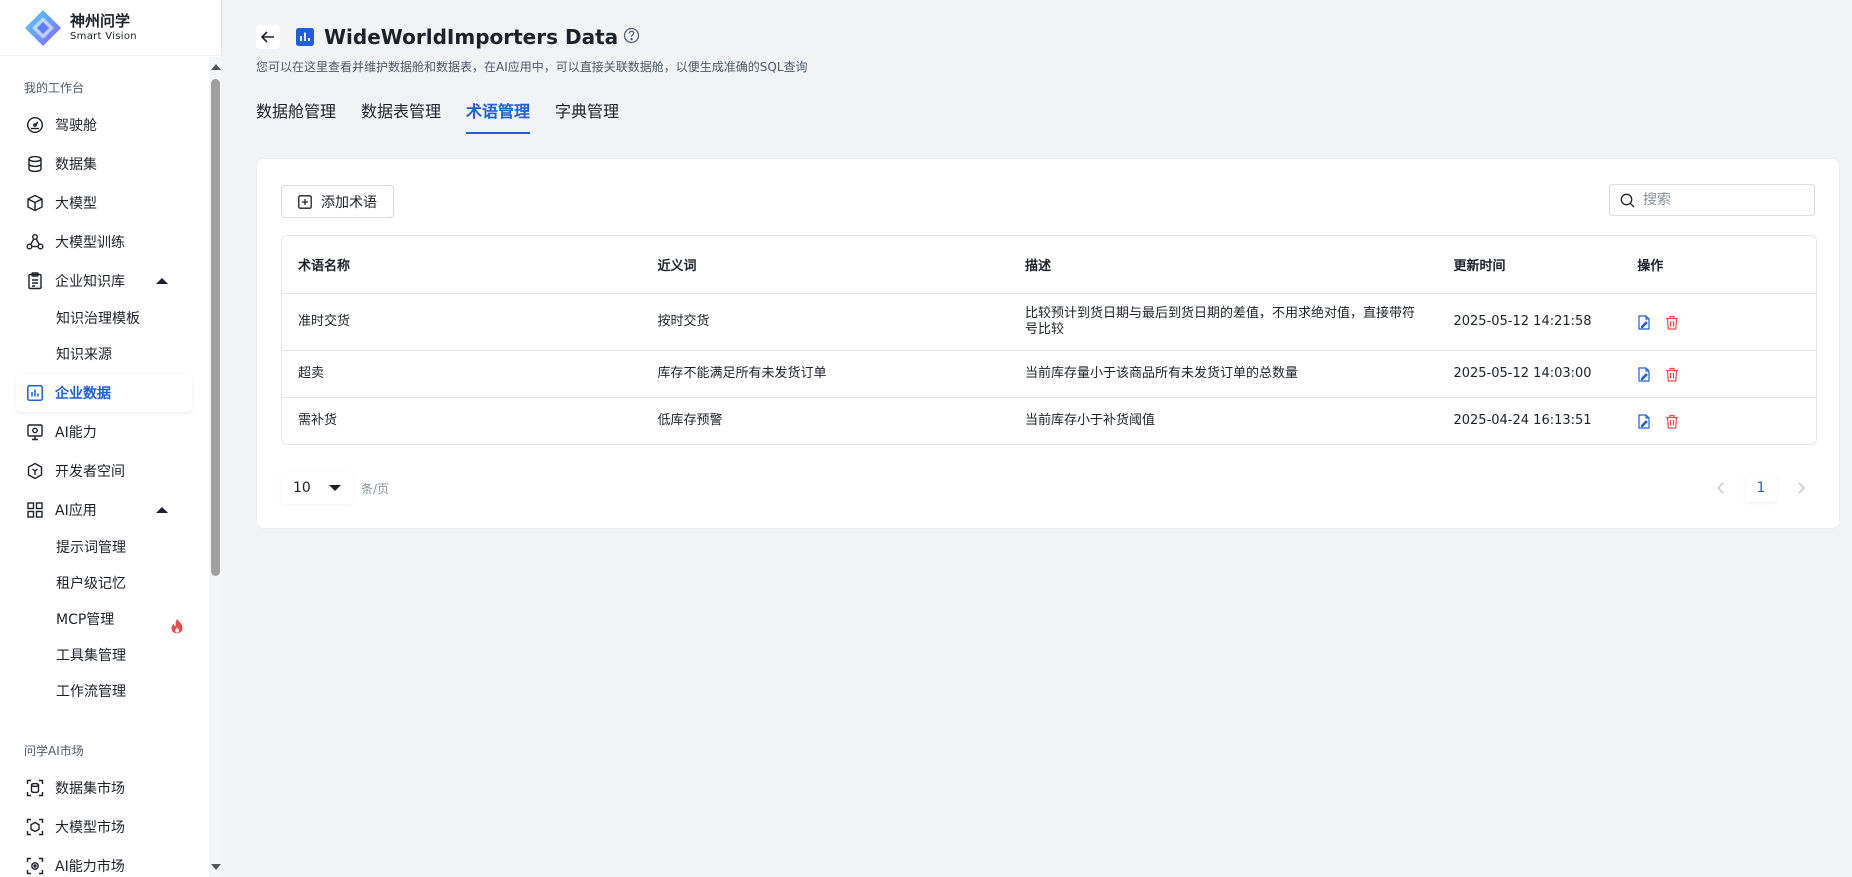  Describe the element at coordinates (104, 125) in the screenshot. I see `sidebar-item-dashboard: 驾驶舱` at that location.